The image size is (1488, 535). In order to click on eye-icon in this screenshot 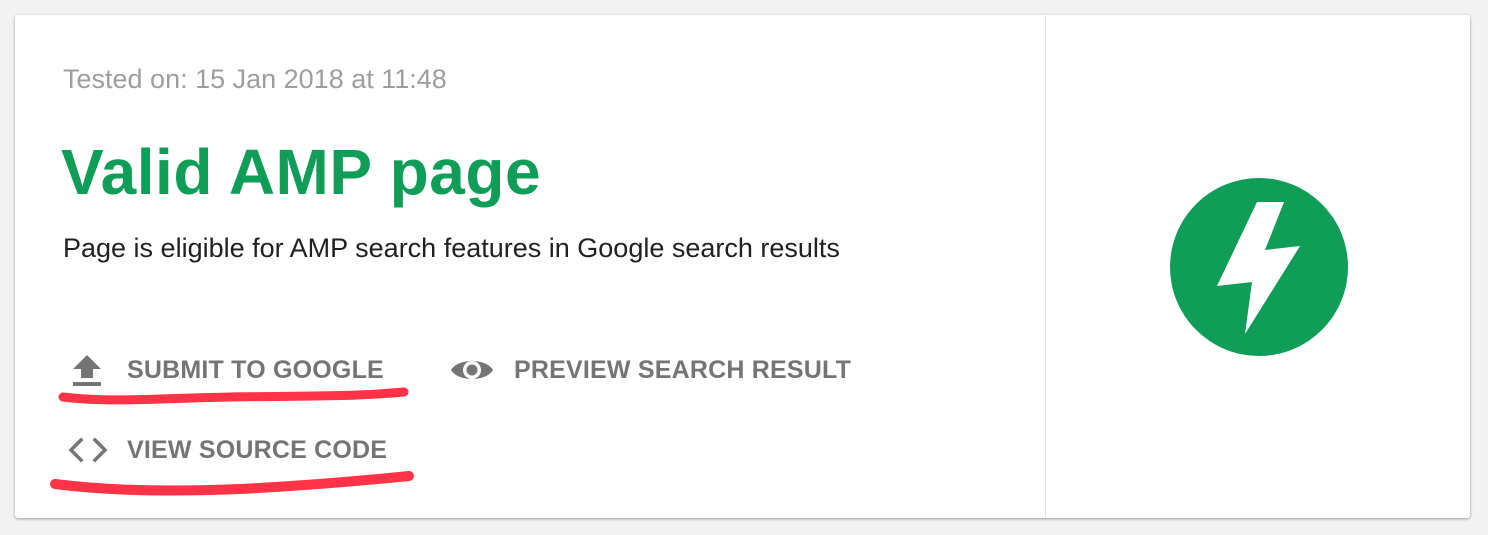, I will do `click(472, 370)`.